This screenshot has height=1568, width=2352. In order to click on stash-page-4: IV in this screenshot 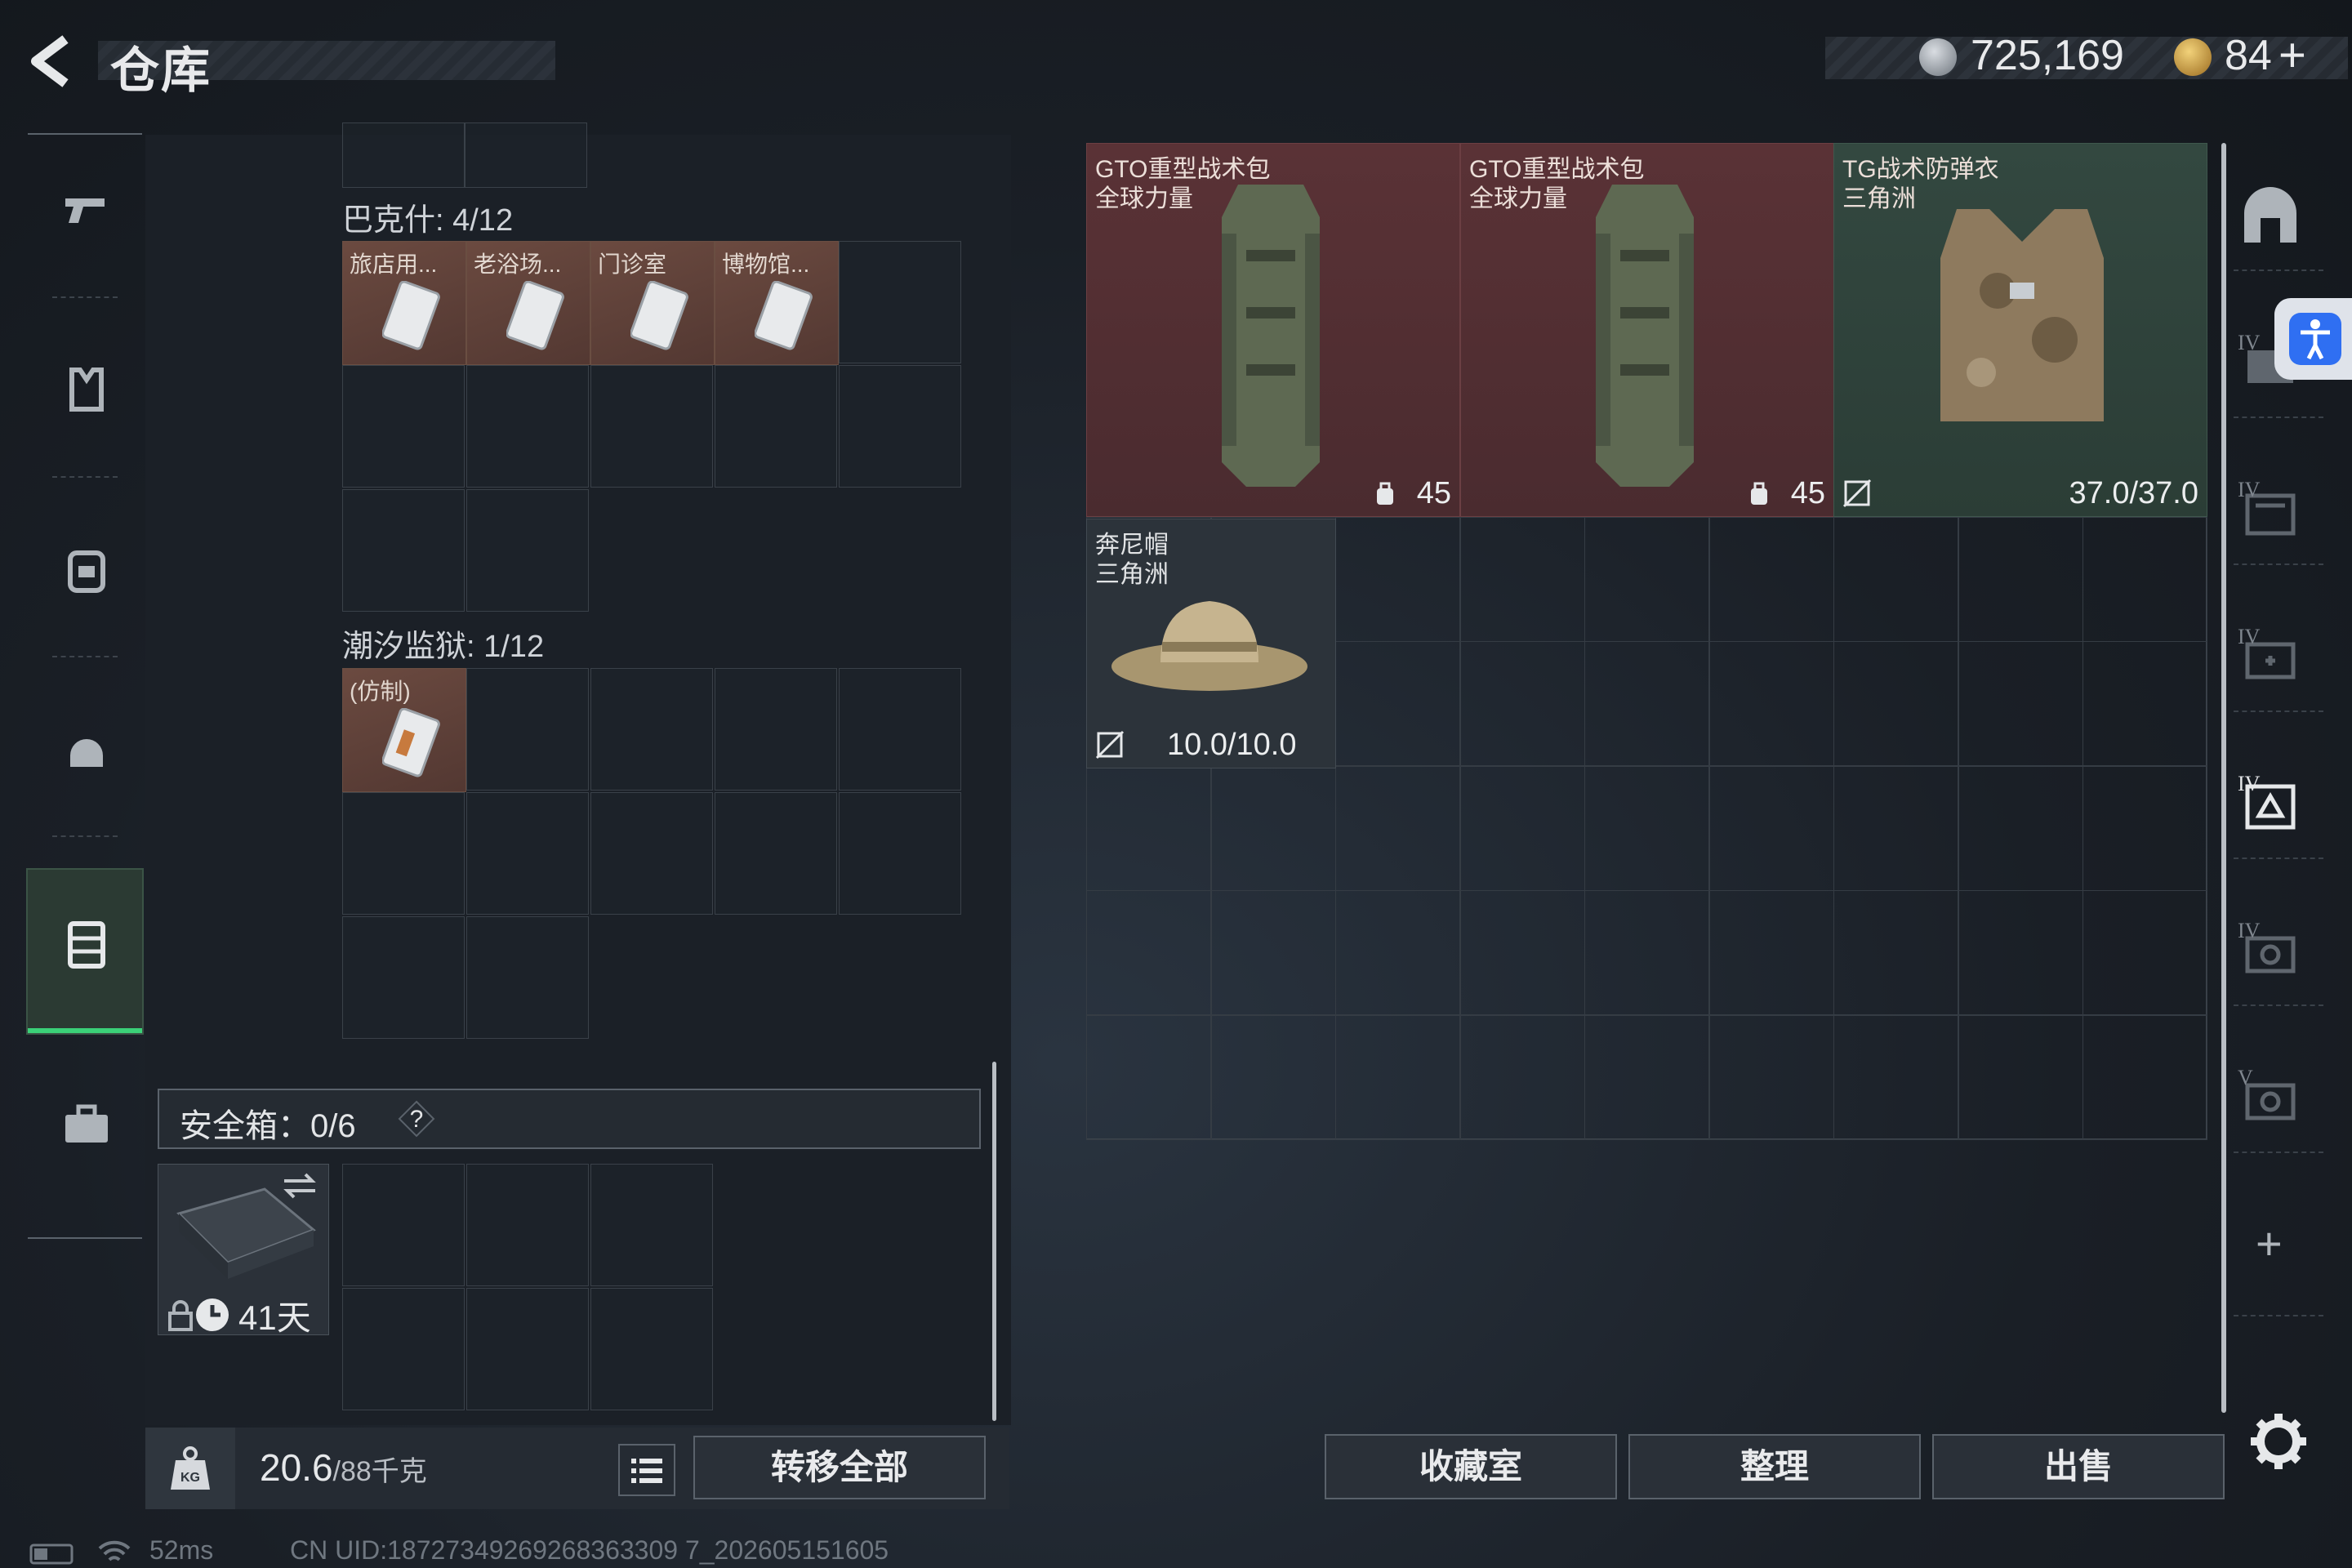, I will do `click(2274, 661)`.